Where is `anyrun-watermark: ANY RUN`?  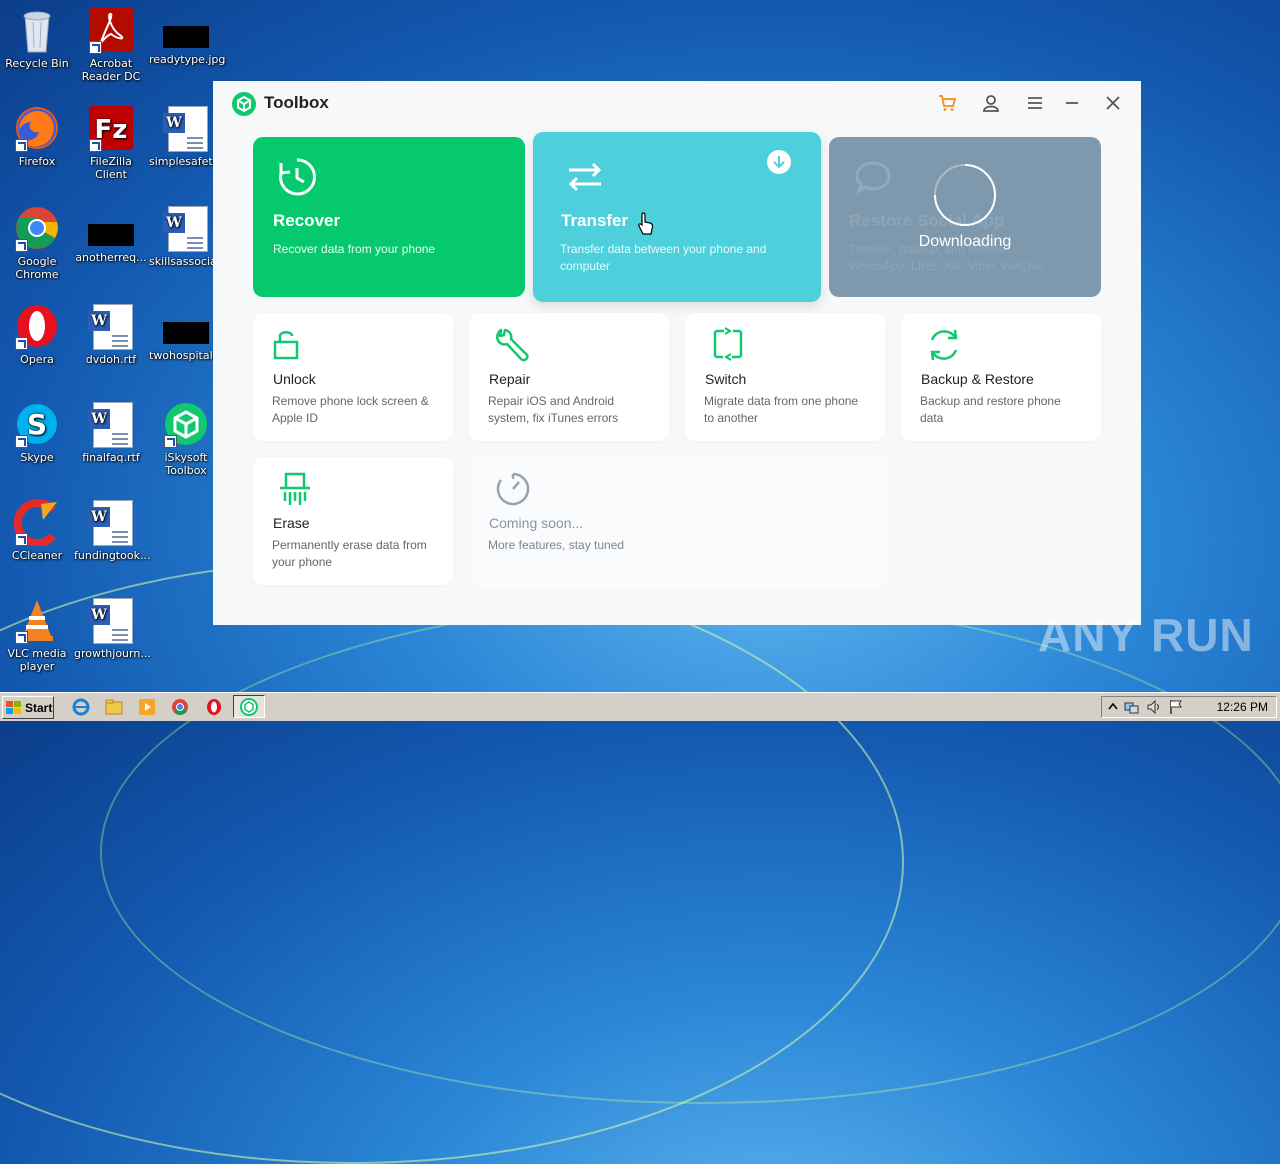 anyrun-watermark: ANY RUN is located at coordinates (1146, 635).